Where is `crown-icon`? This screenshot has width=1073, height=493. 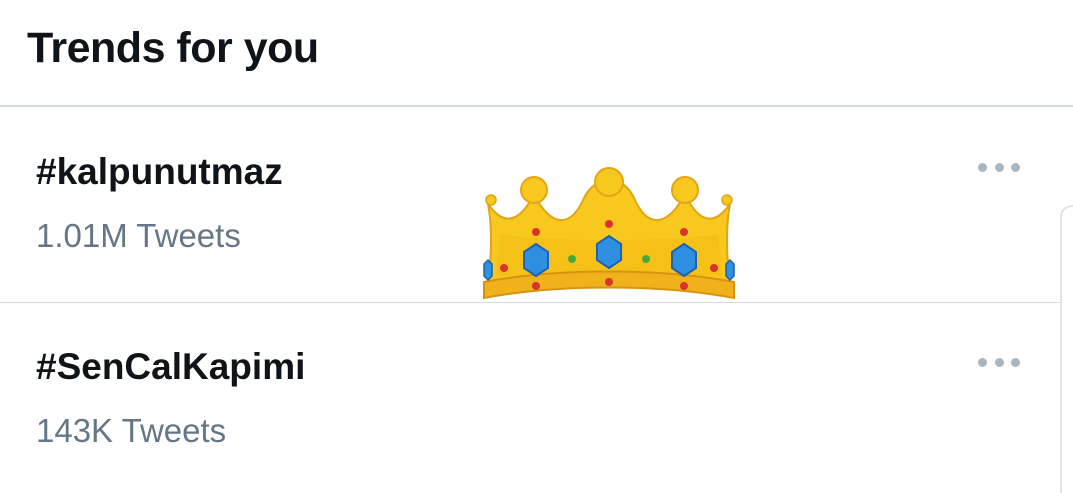 crown-icon is located at coordinates (609, 233).